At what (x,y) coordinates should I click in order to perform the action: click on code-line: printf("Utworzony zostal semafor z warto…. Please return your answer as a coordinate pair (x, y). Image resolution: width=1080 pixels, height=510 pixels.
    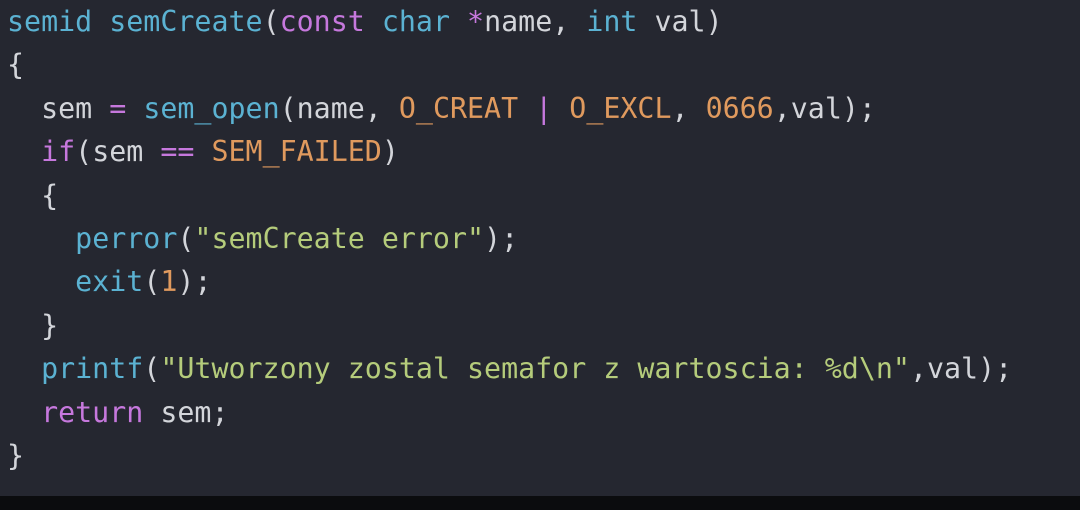
    Looking at the image, I should click on (509, 368).